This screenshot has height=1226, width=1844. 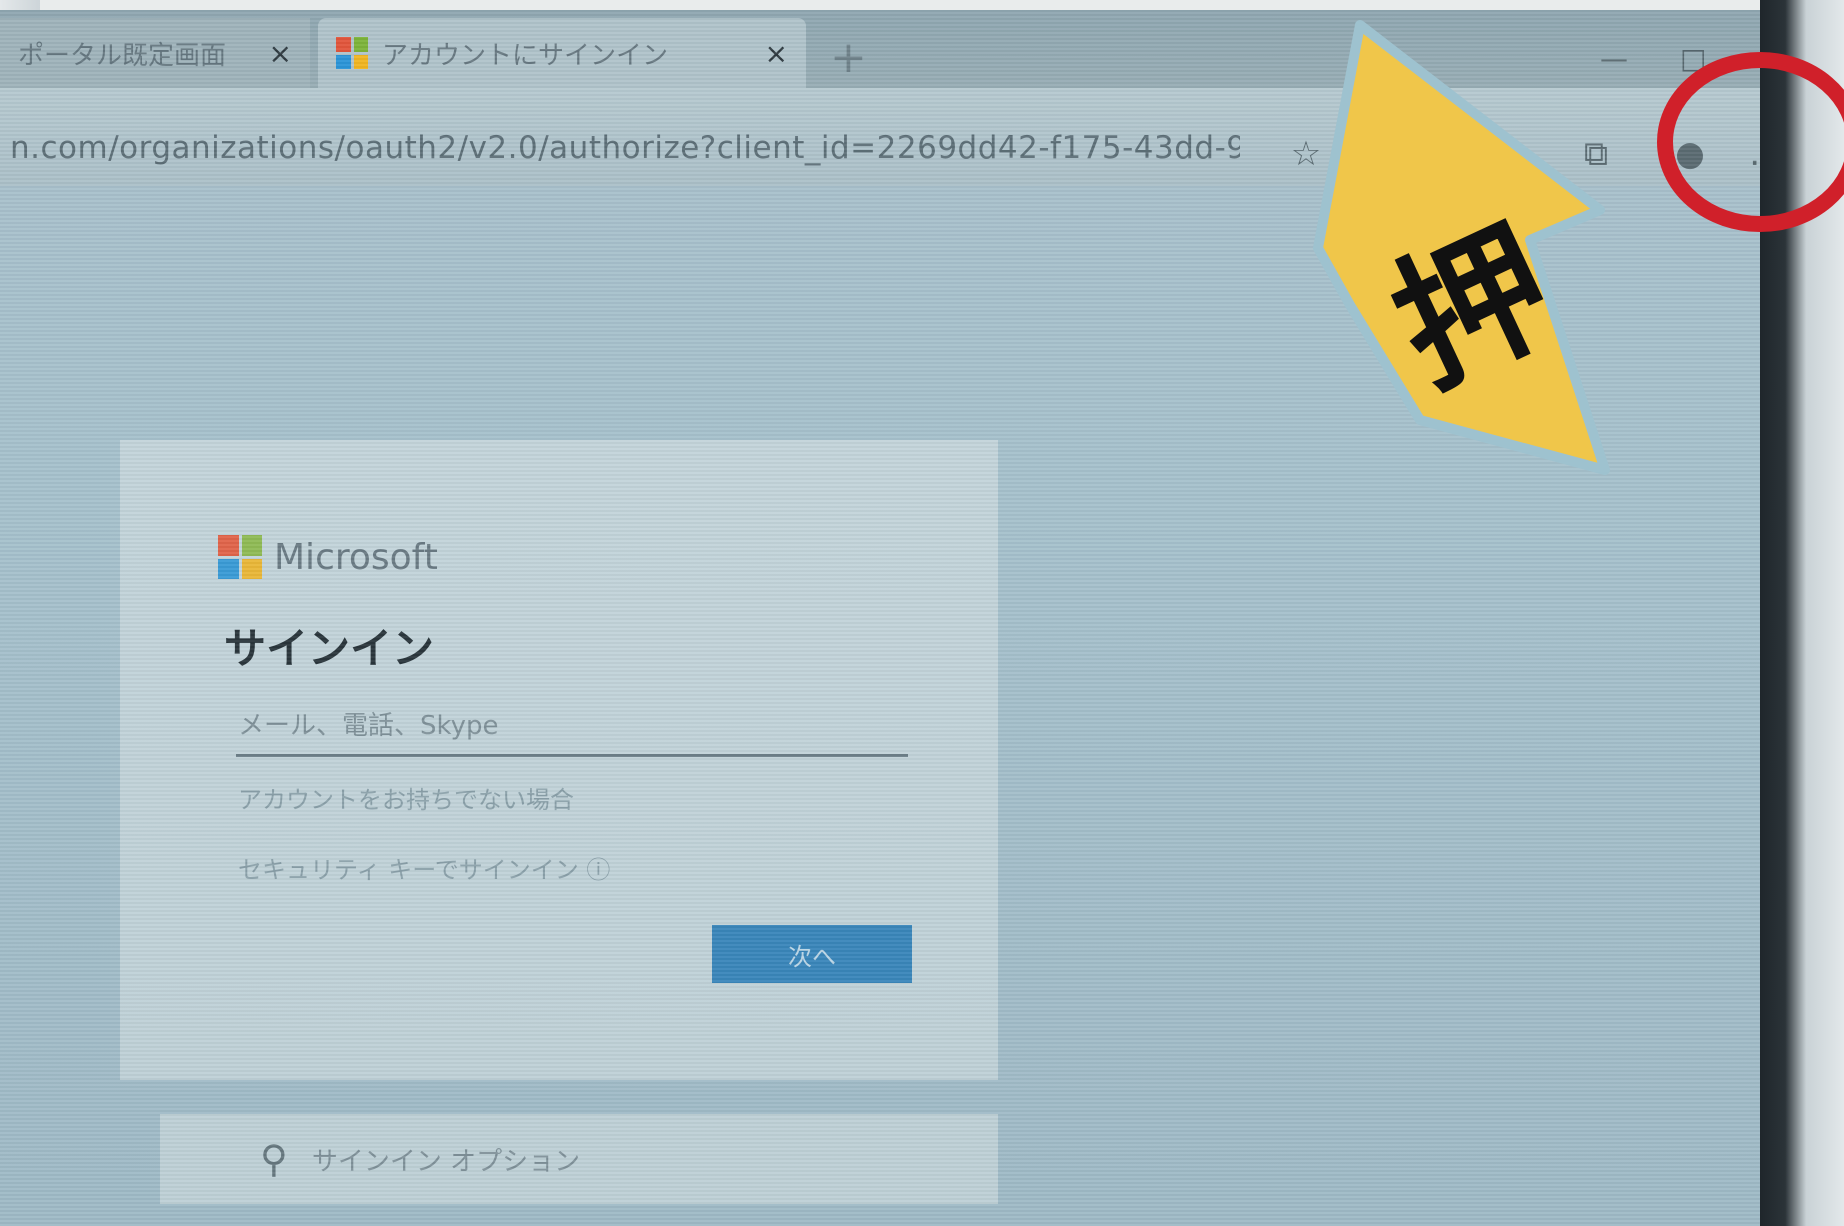 I want to click on collections-icon: ⧉, so click(x=1596, y=154).